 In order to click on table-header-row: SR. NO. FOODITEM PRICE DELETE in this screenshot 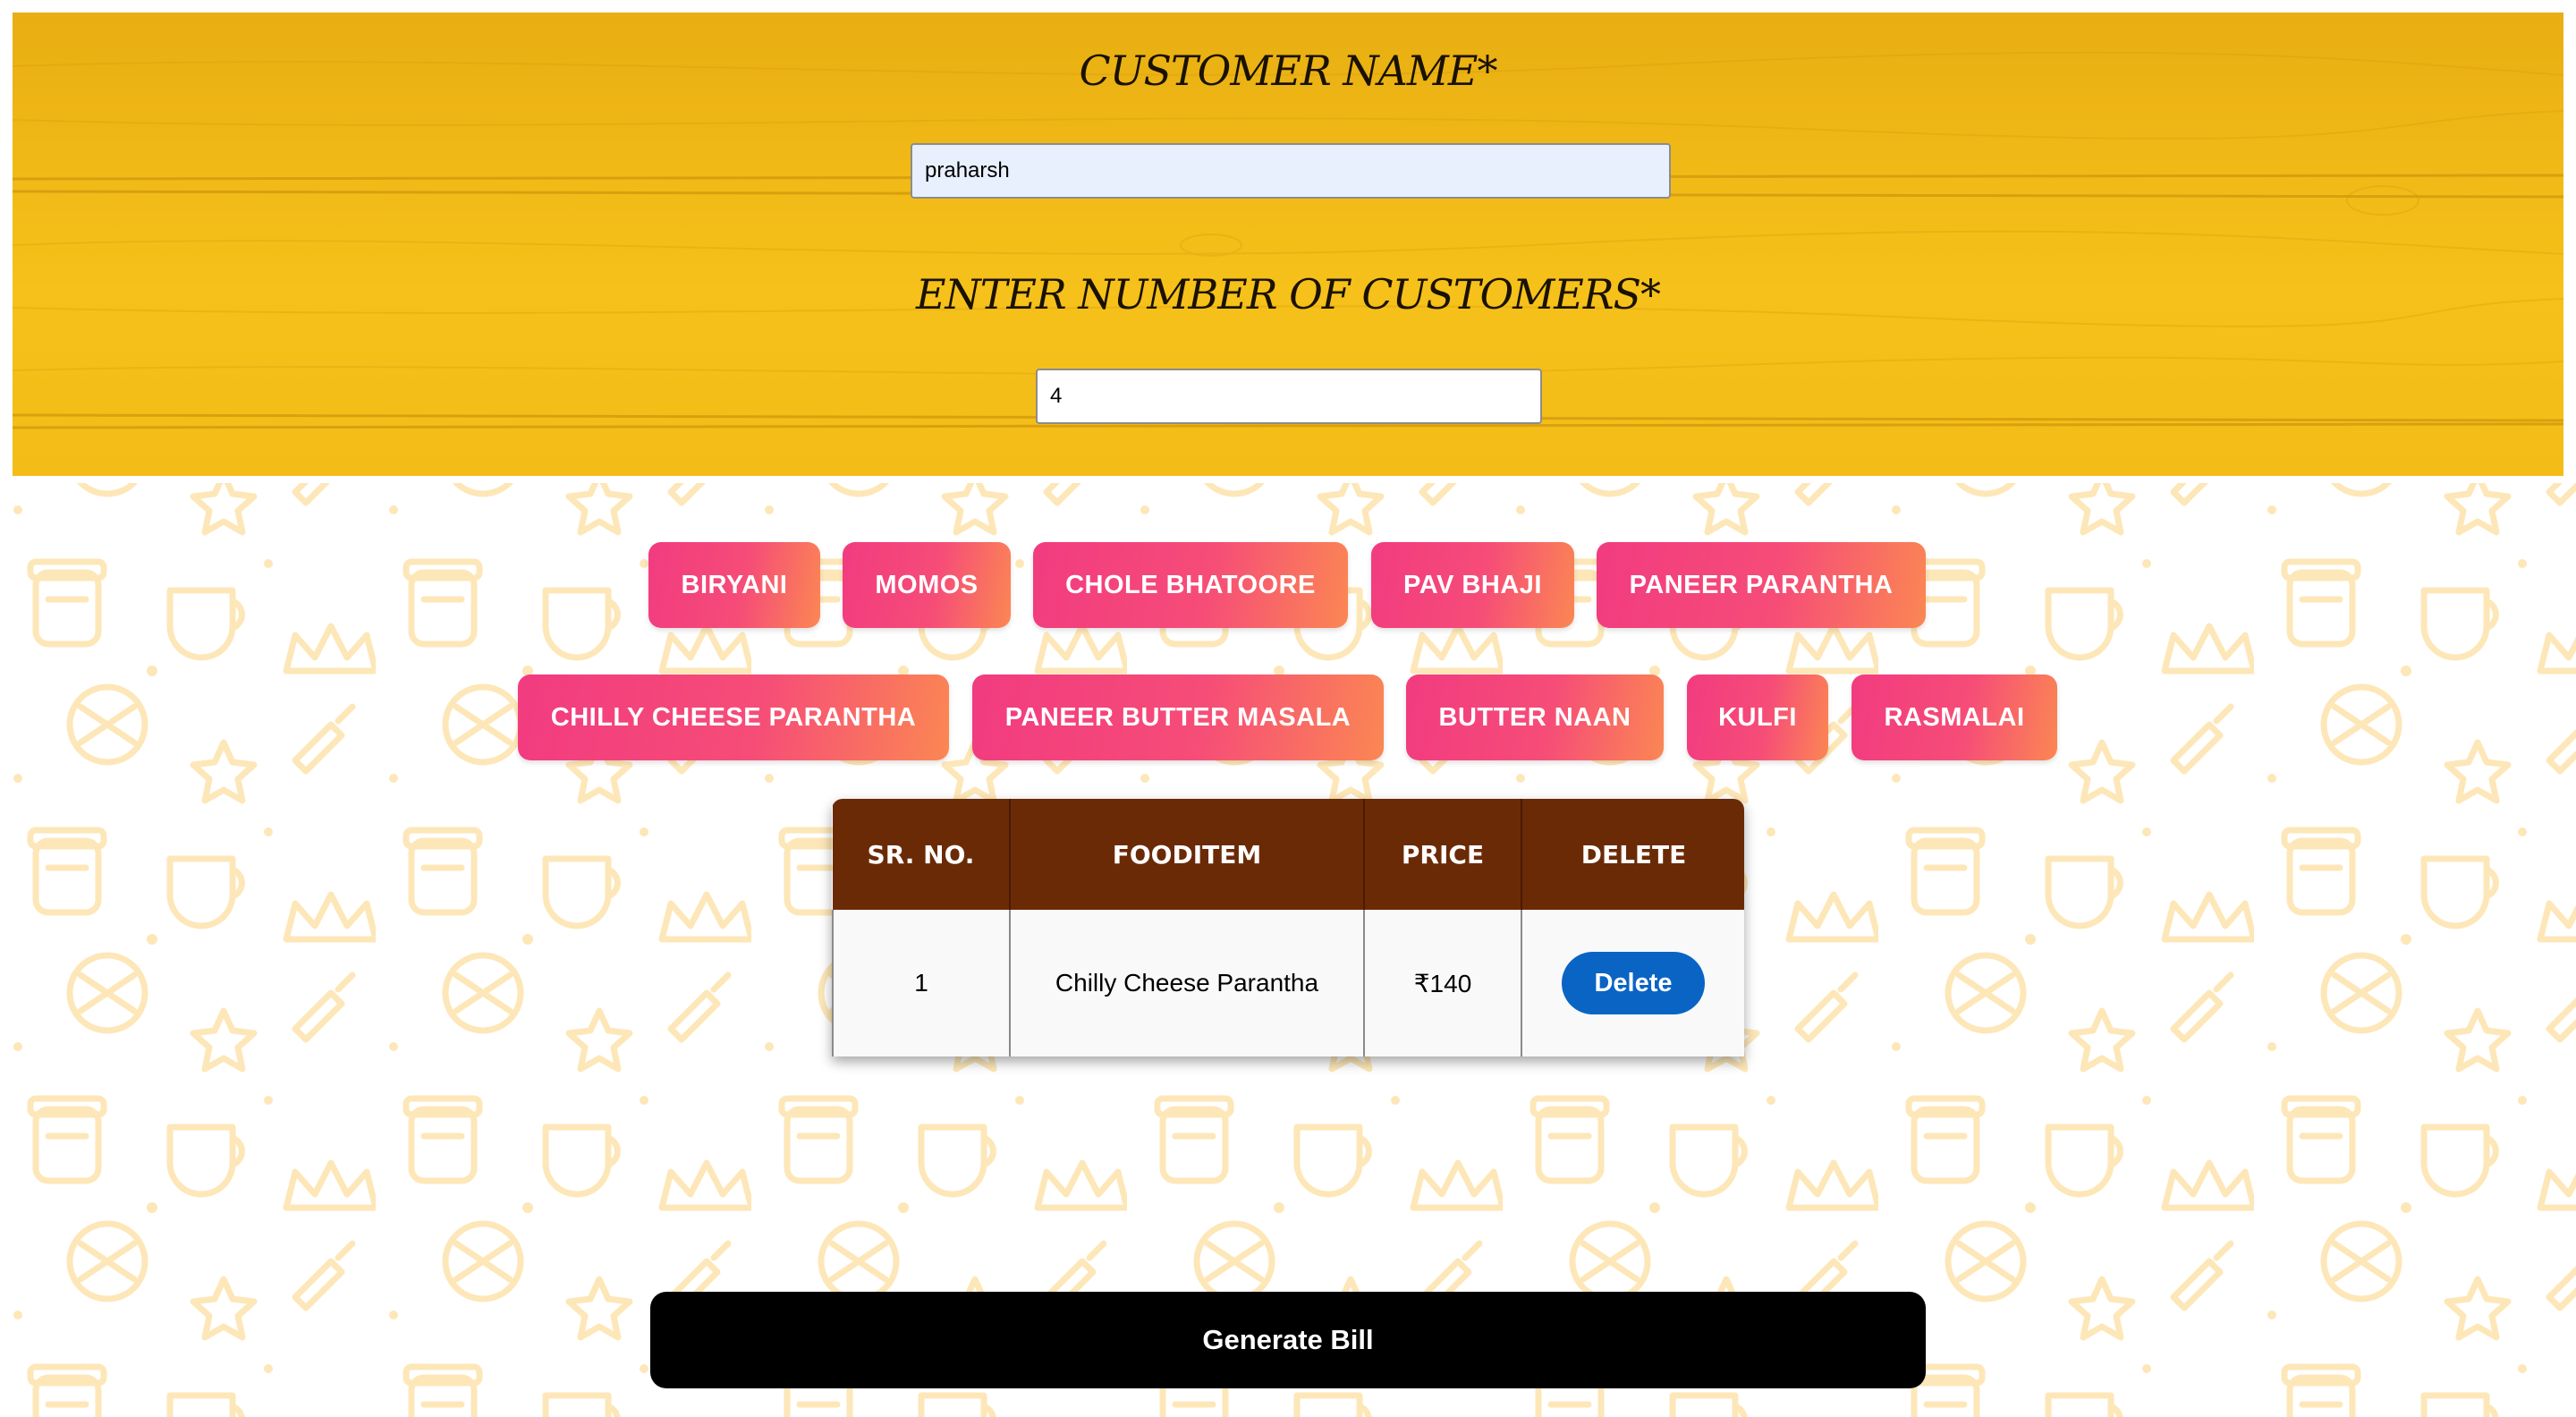, I will do `click(1288, 854)`.